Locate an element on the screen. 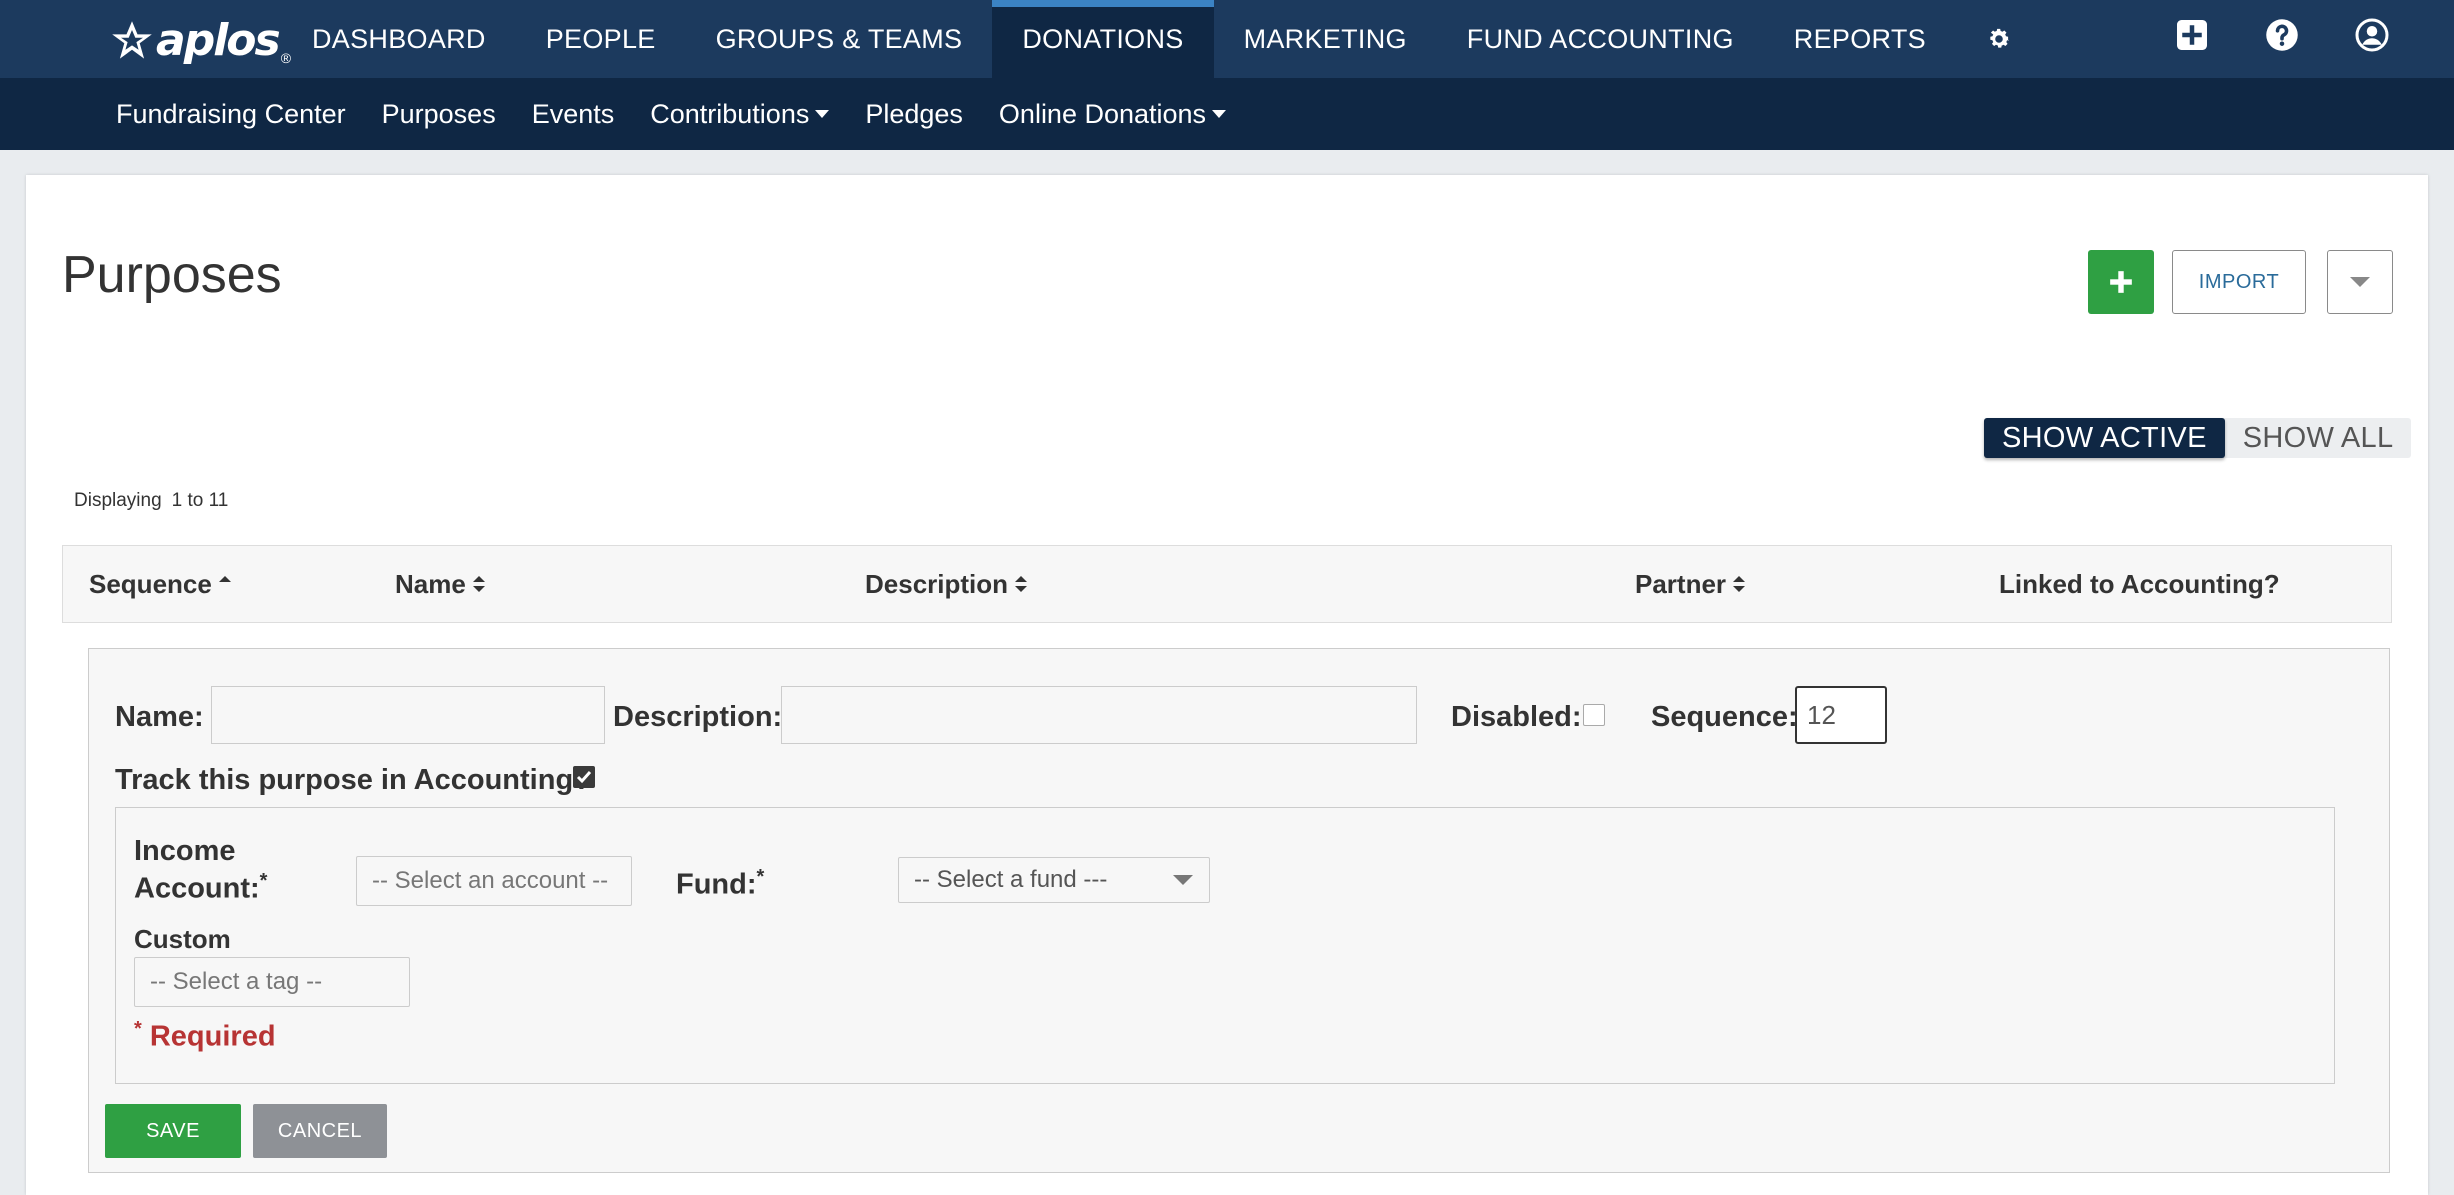 Image resolution: width=2454 pixels, height=1195 pixels. plus-icon is located at coordinates (2121, 282).